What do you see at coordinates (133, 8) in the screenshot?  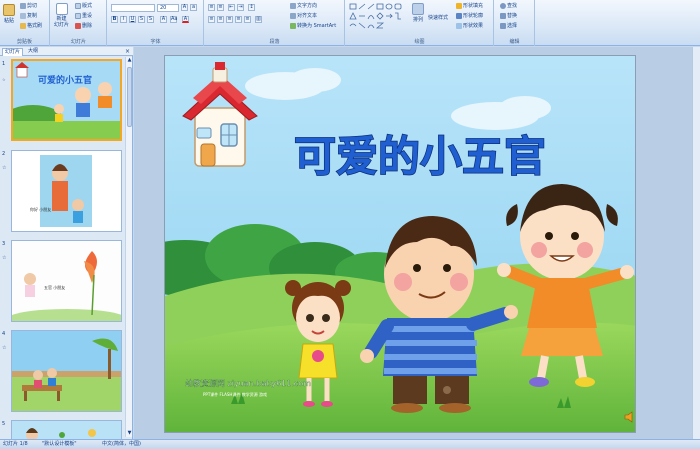 I see `font-name-combo` at bounding box center [133, 8].